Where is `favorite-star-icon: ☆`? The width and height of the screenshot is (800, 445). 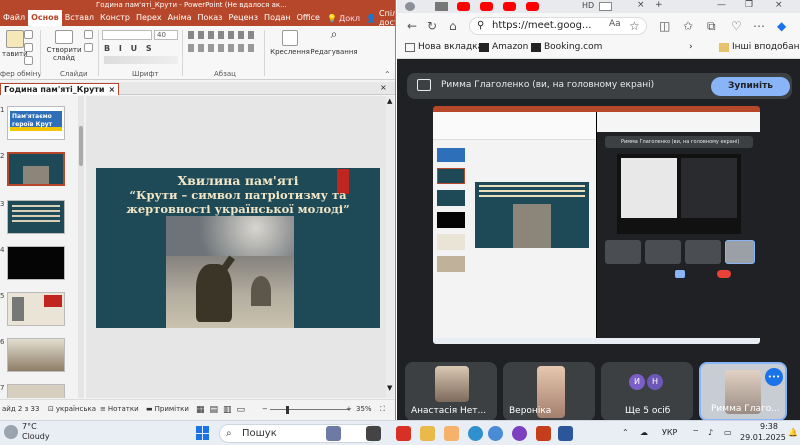
favorite-star-icon: ☆ is located at coordinates (634, 26).